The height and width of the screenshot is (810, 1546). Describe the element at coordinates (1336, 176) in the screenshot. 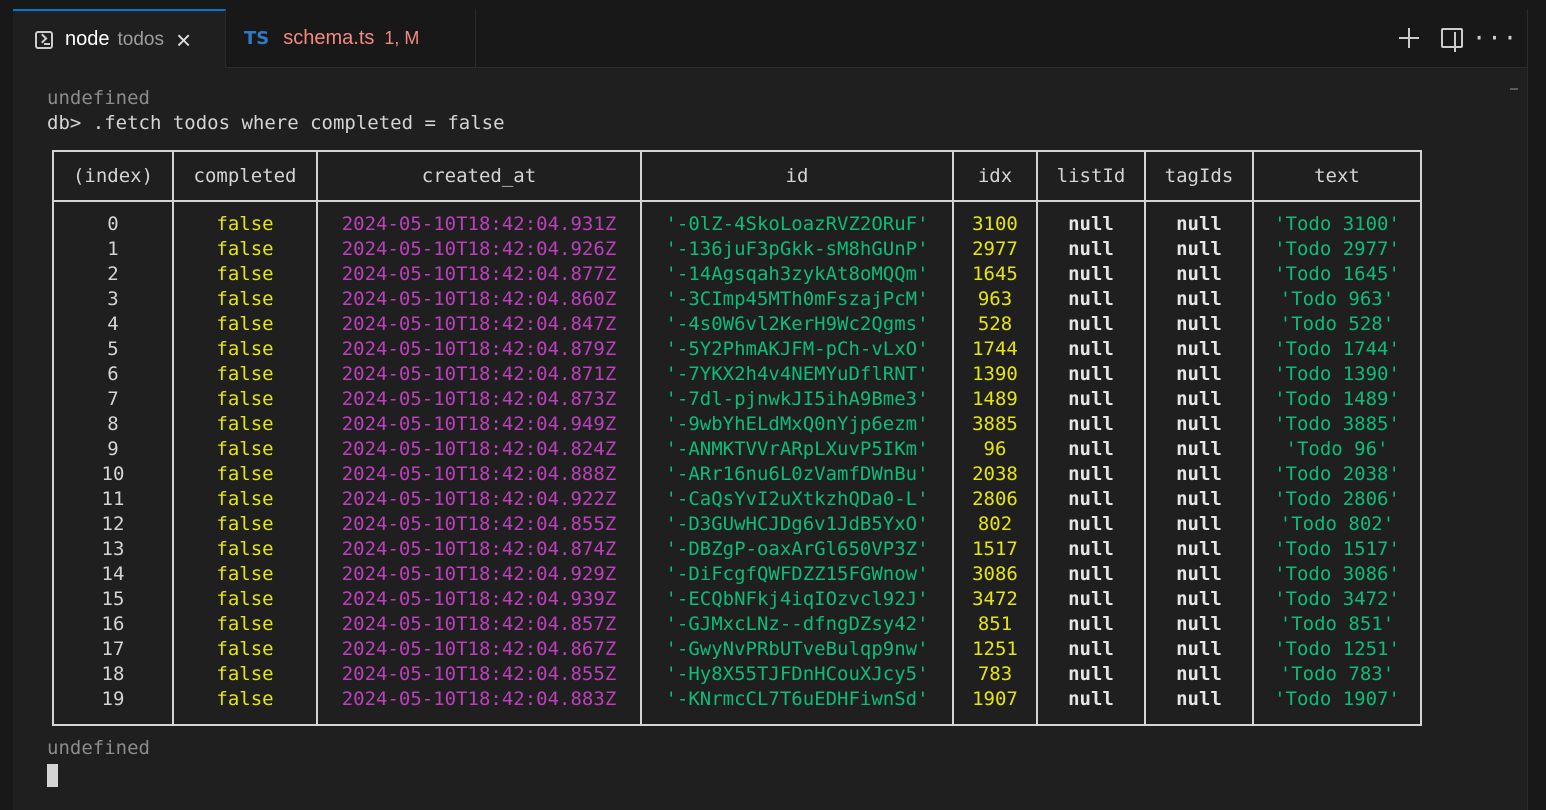

I see `column-header: text` at that location.